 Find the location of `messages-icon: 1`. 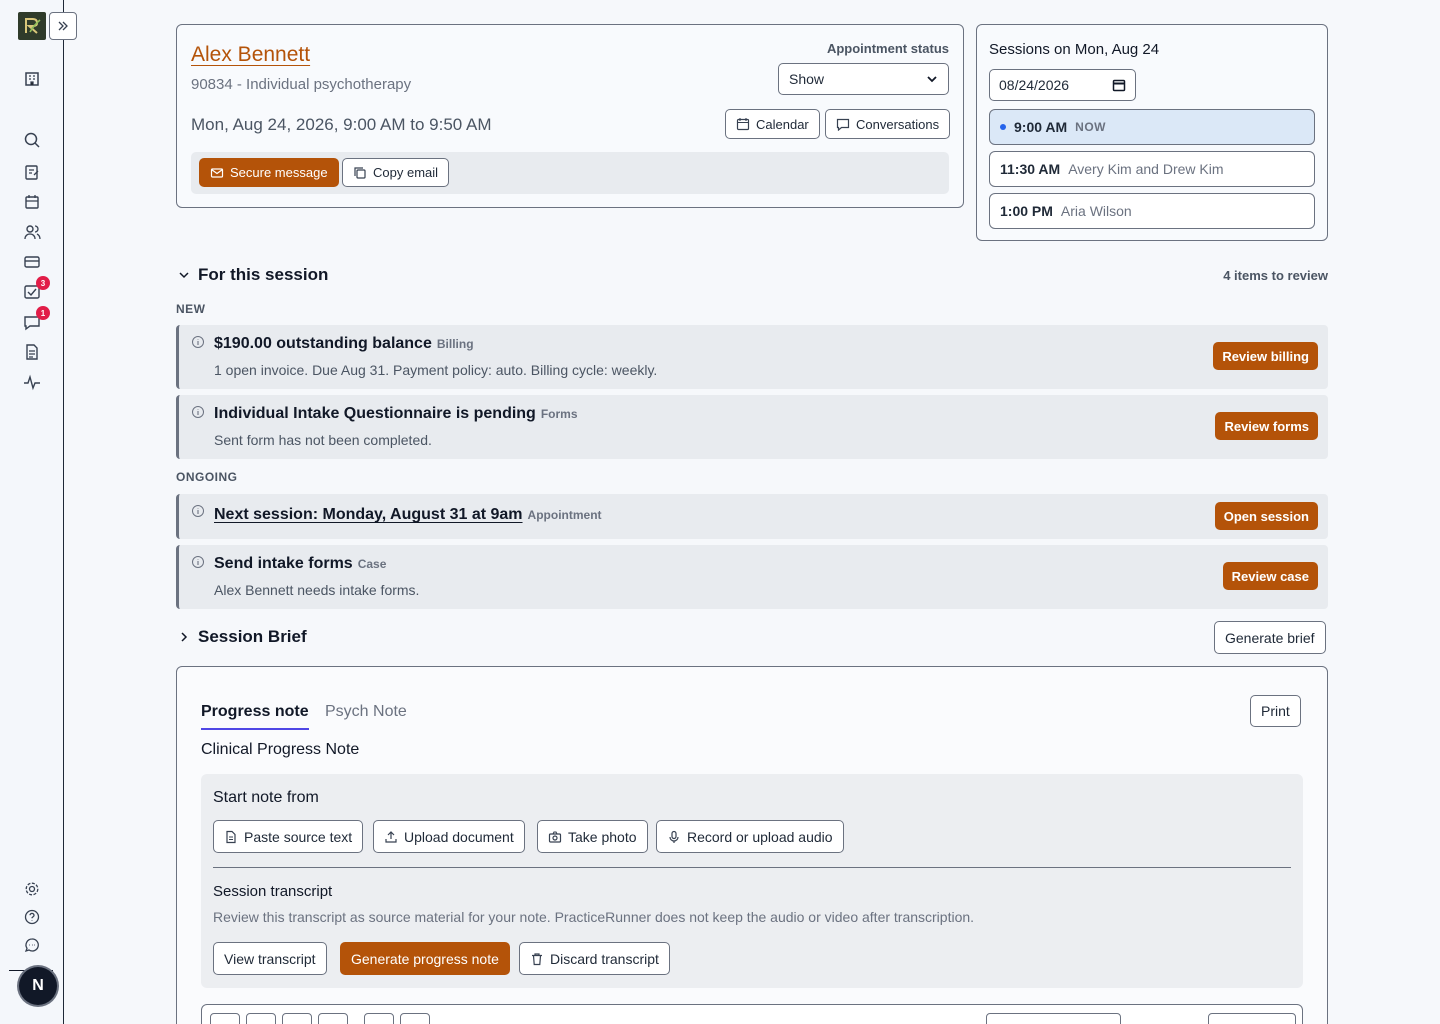

messages-icon: 1 is located at coordinates (36, 319).